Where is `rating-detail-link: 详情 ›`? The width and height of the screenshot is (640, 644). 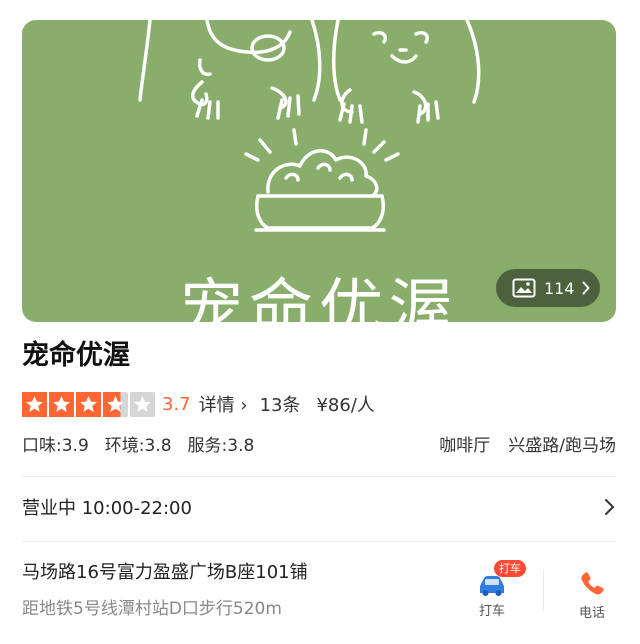
rating-detail-link: 详情 › is located at coordinates (223, 404).